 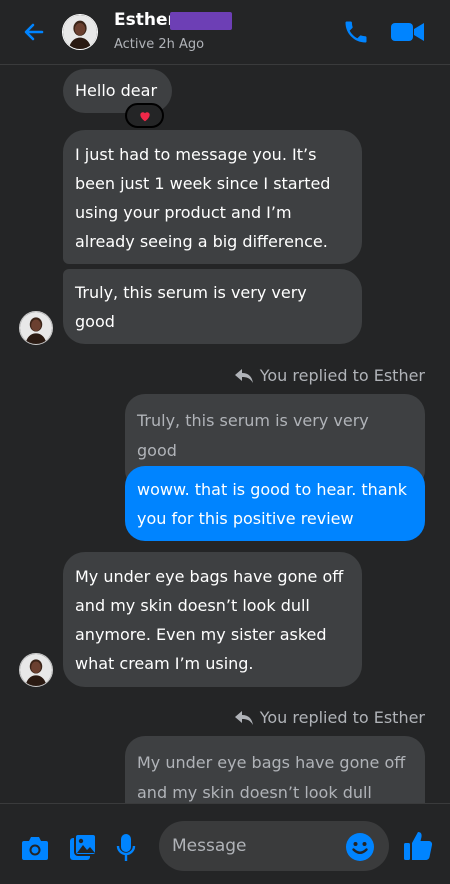 I want to click on gallery-icon, so click(x=83, y=847).